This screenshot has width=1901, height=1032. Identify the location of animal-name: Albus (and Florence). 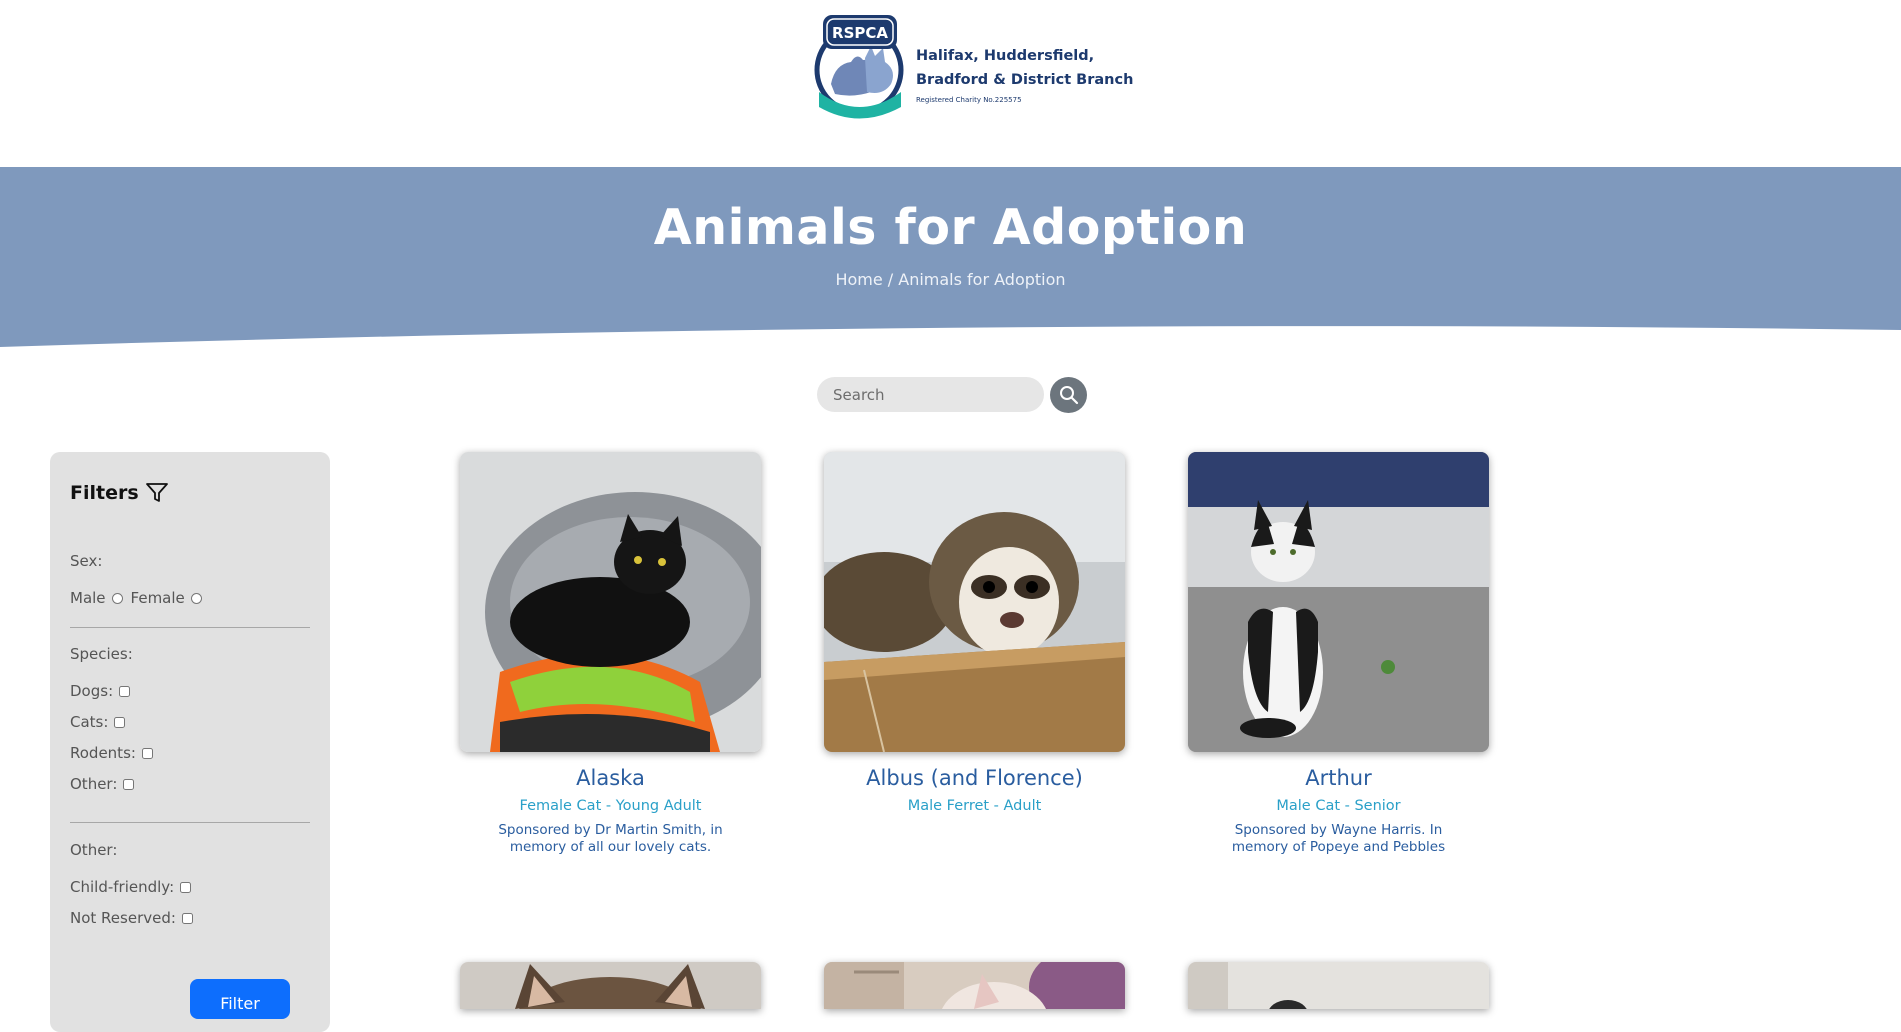
(974, 778).